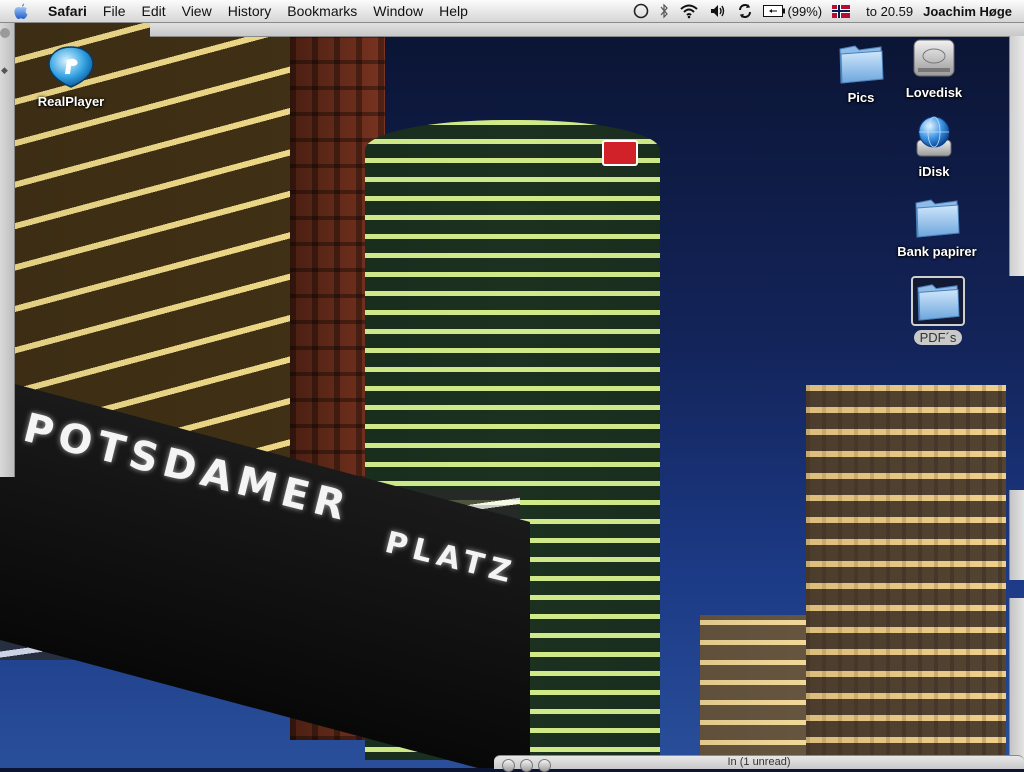 The width and height of the screenshot is (1024, 772). Describe the element at coordinates (7, 249) in the screenshot. I see `left-window-edge: ◆` at that location.